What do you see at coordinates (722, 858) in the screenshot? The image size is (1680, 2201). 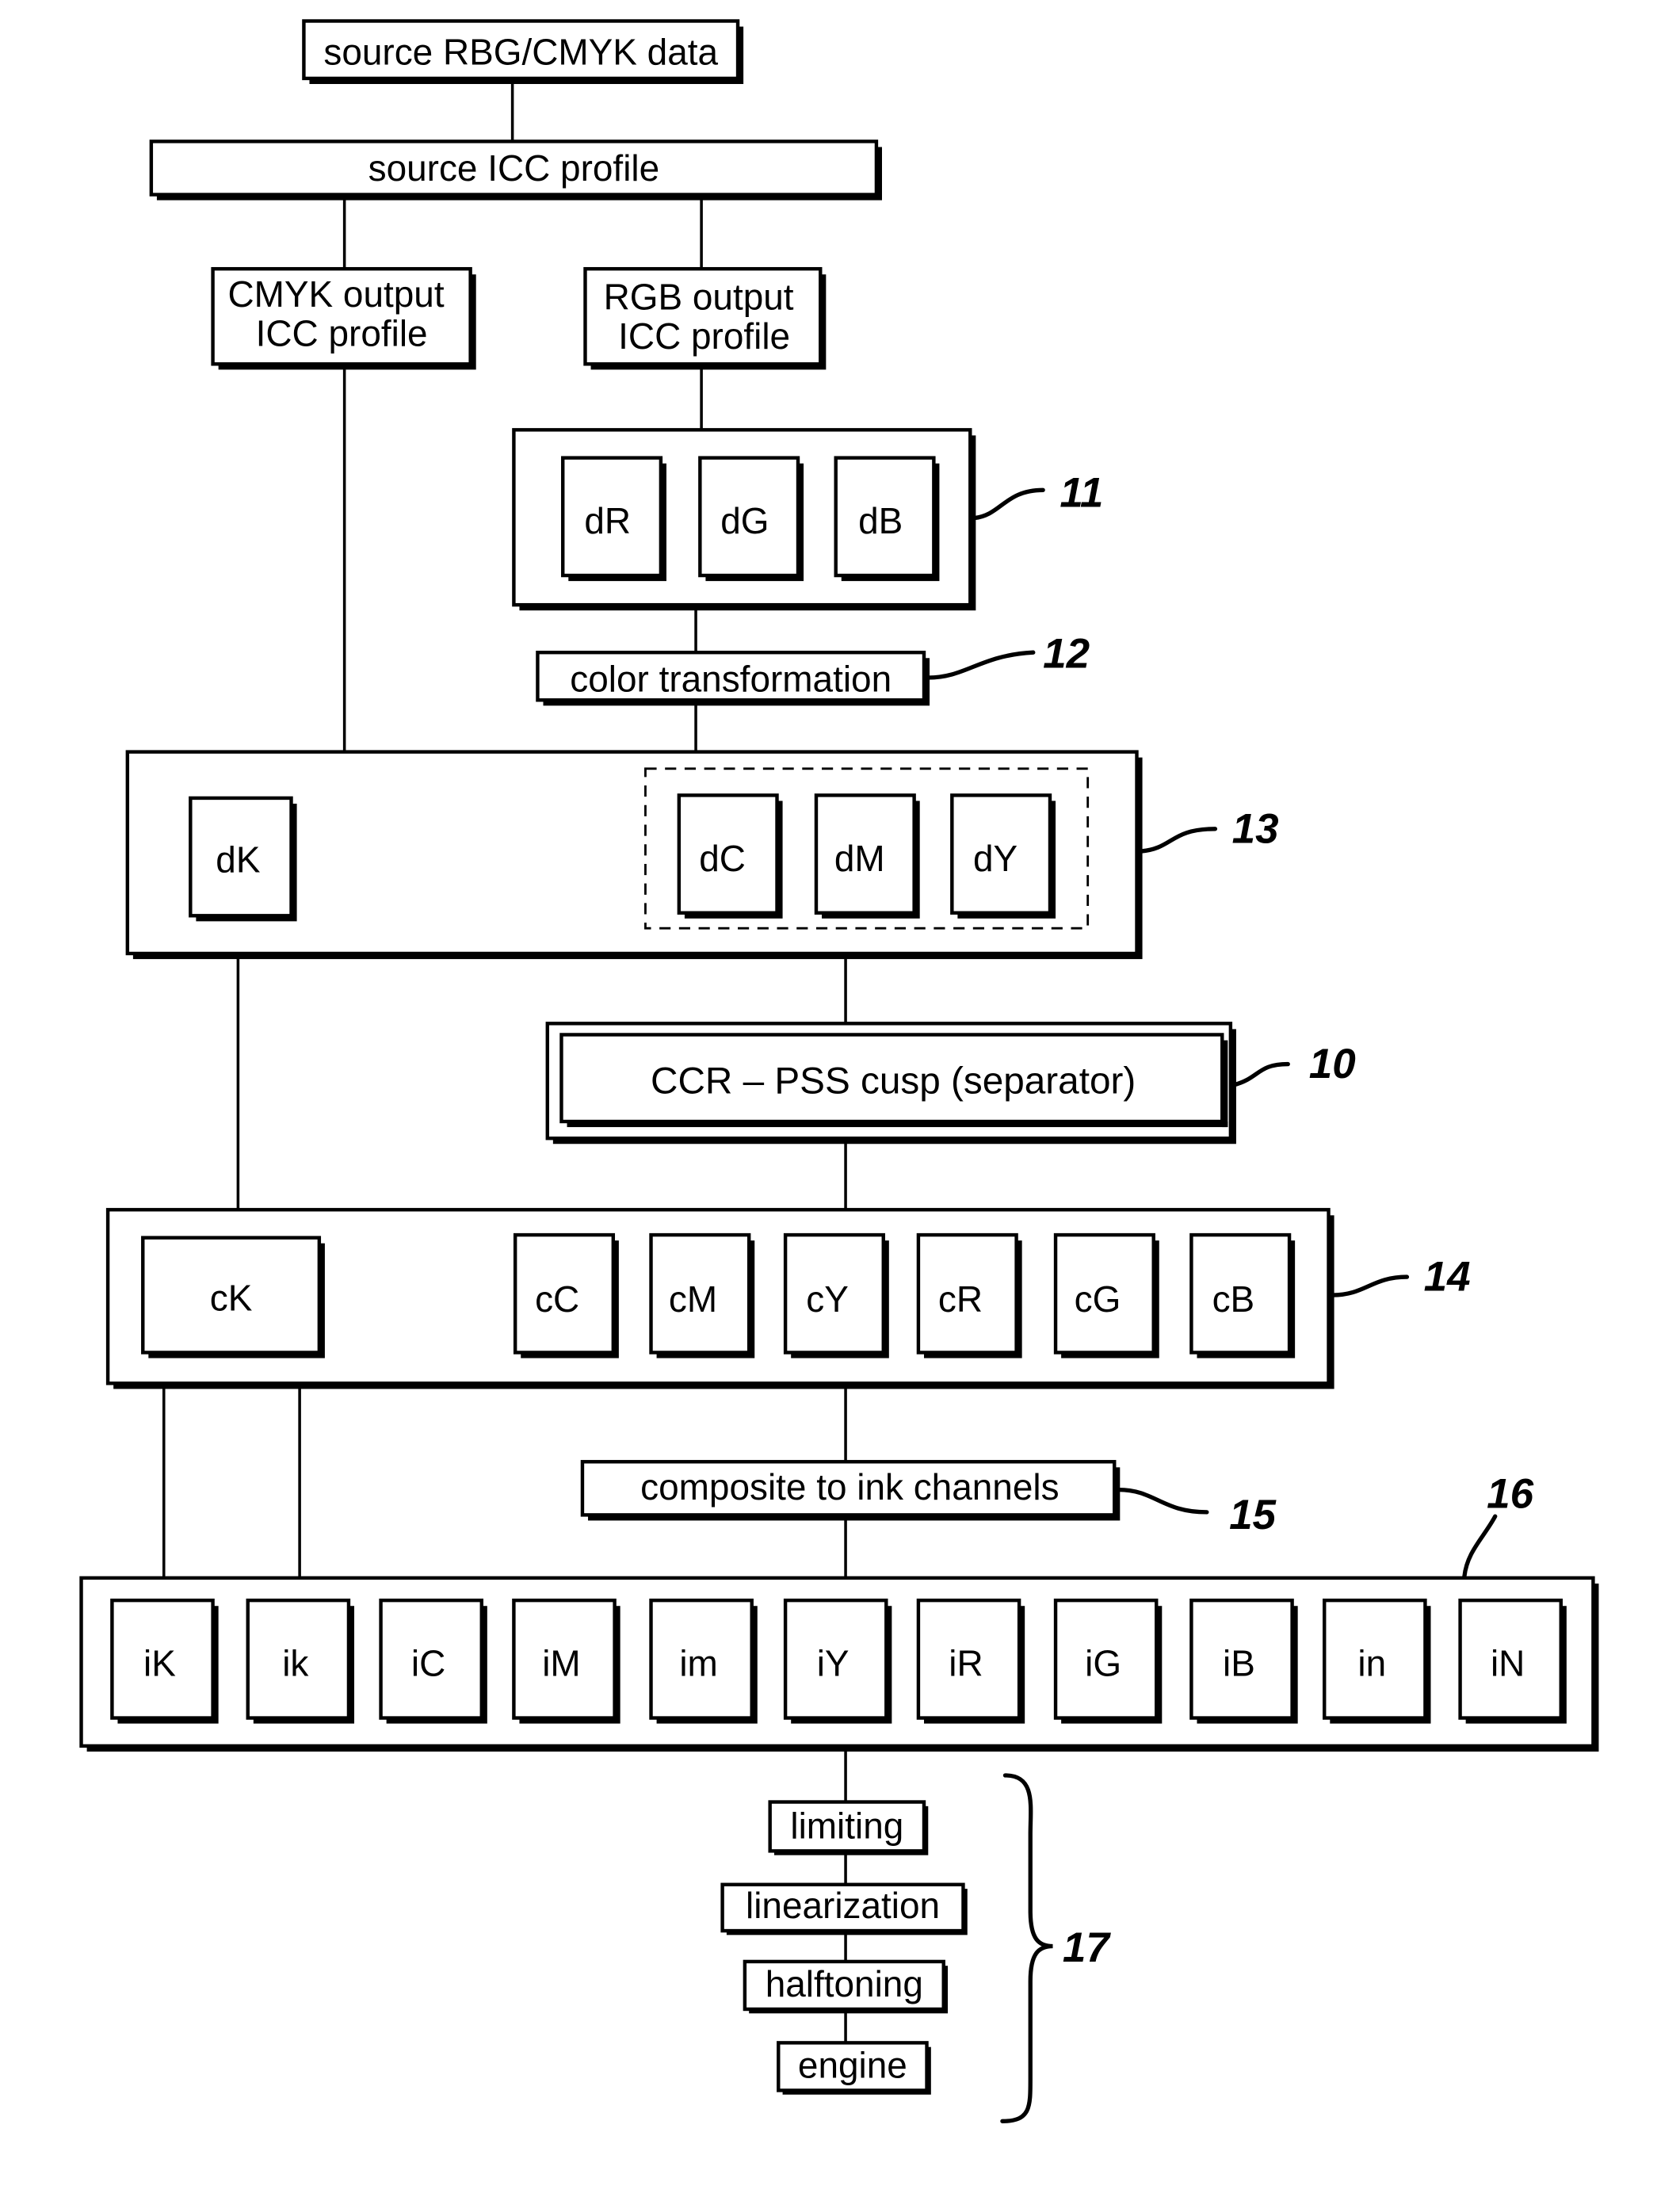 I see `device-label-dC: dC` at bounding box center [722, 858].